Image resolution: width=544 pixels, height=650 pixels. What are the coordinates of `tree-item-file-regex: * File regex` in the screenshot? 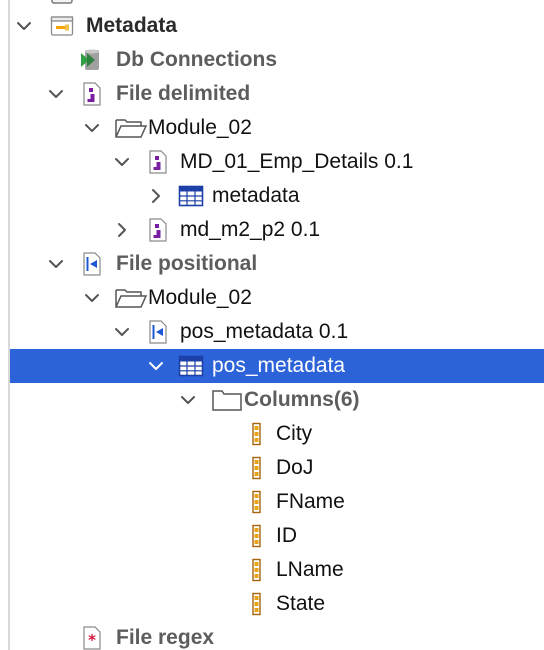 It's located at (277, 635).